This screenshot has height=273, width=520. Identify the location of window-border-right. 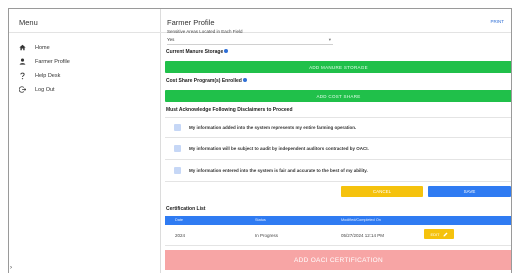
(511, 140).